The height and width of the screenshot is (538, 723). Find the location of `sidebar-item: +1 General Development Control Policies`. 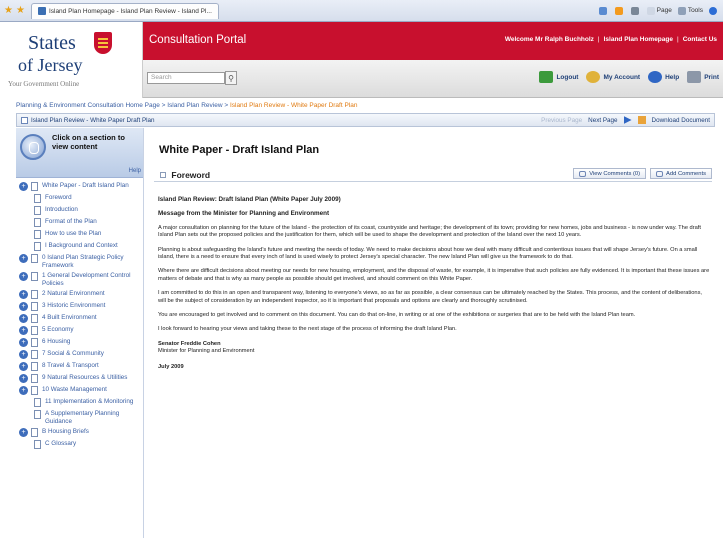

sidebar-item: +1 General Development Control Policies is located at coordinates (79, 279).